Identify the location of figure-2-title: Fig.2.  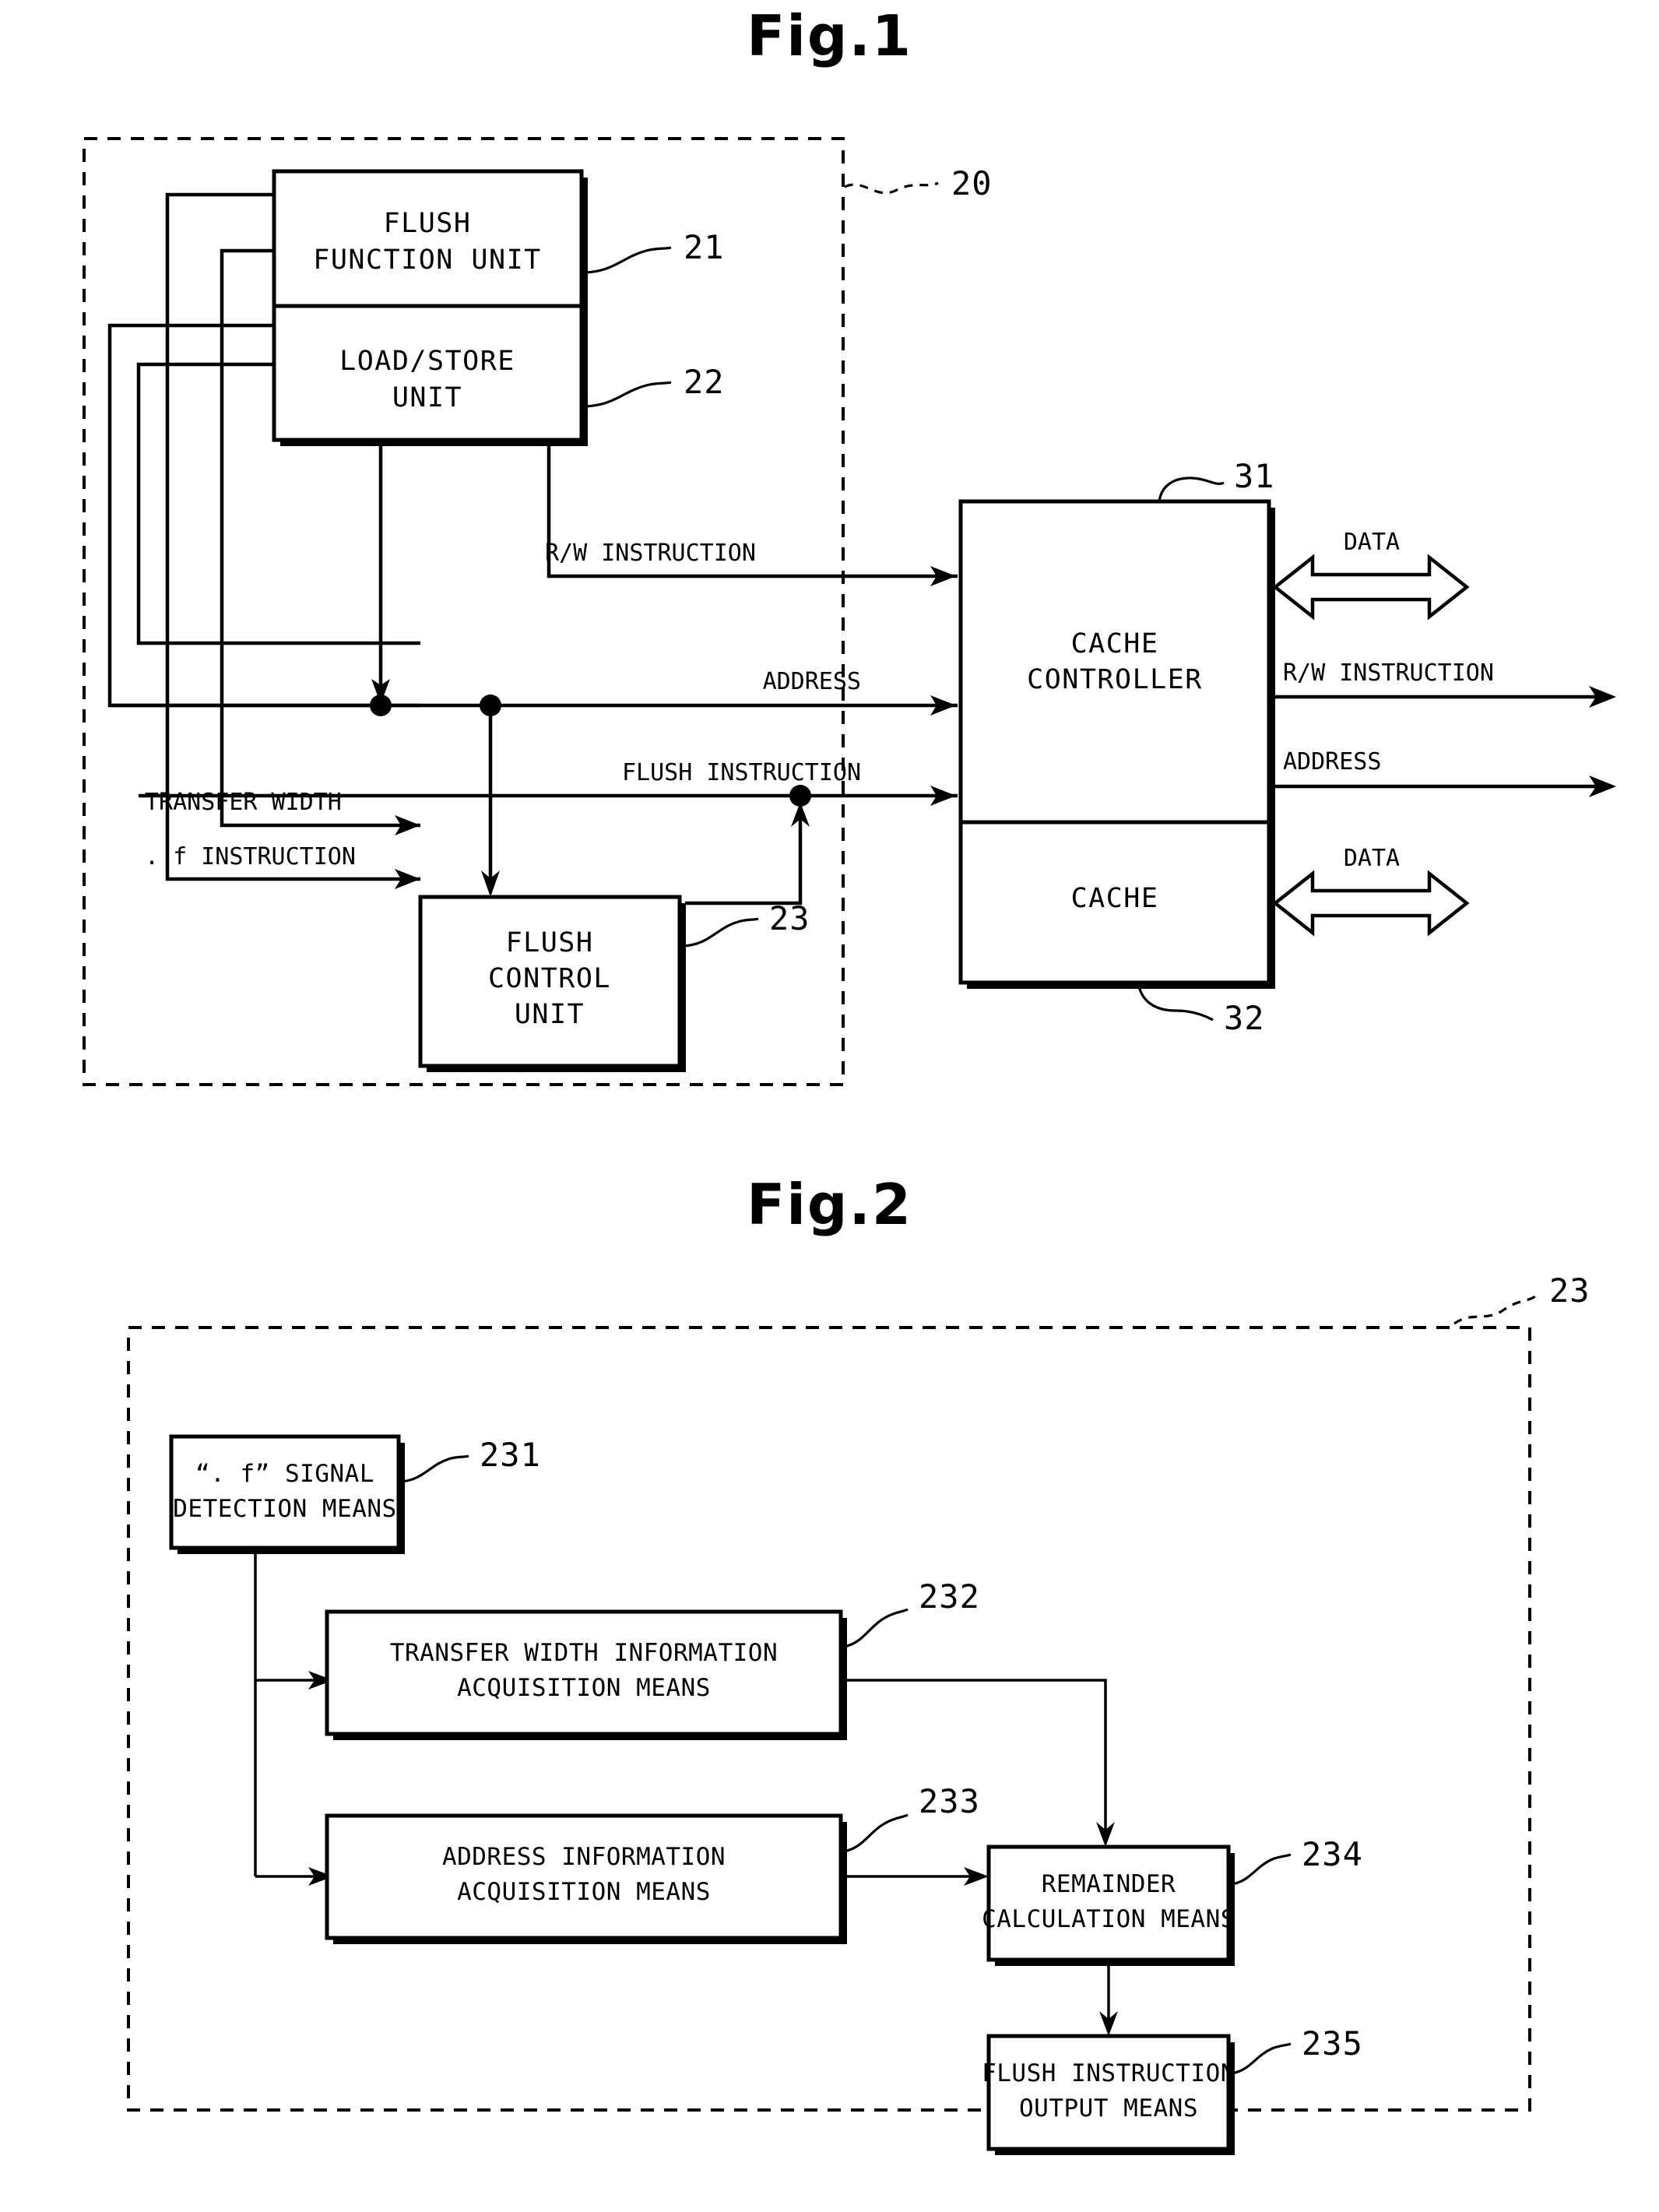
(829, 1204).